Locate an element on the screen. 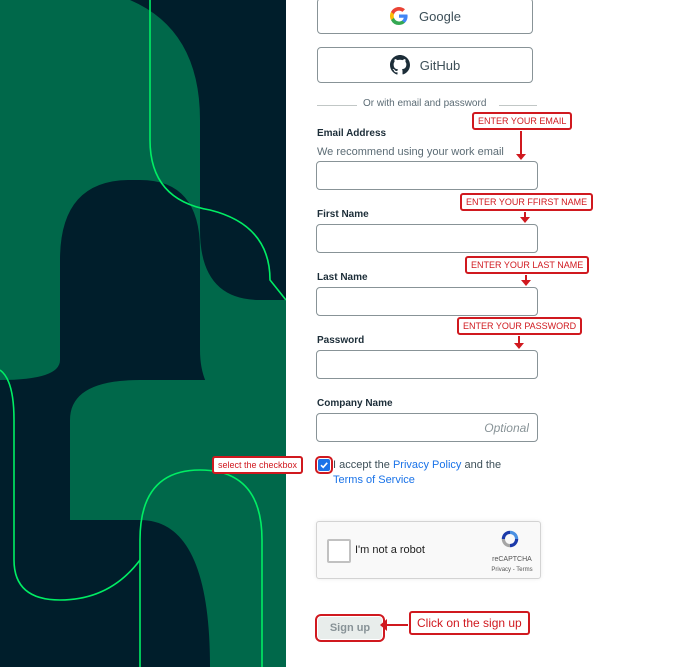 This screenshot has width=698, height=667. company-label: Company Name is located at coordinates (355, 403).